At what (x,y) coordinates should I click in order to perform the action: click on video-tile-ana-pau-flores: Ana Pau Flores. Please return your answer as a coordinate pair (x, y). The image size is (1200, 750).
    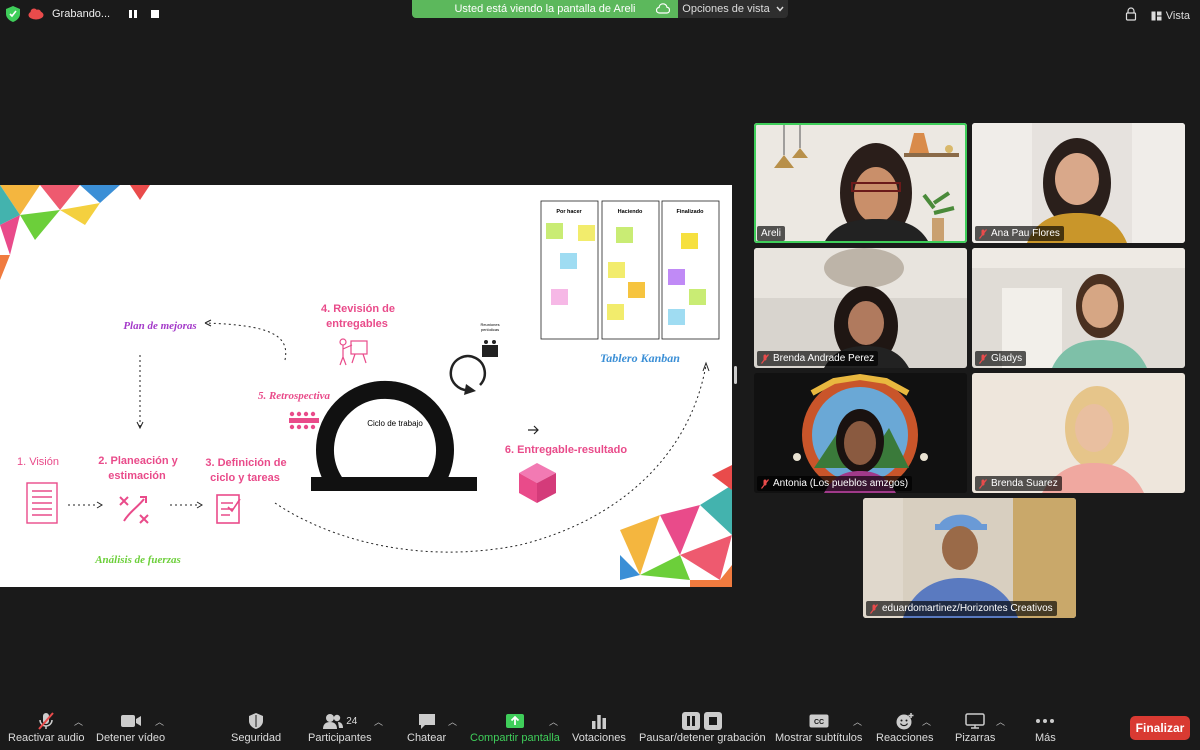
    Looking at the image, I should click on (1078, 183).